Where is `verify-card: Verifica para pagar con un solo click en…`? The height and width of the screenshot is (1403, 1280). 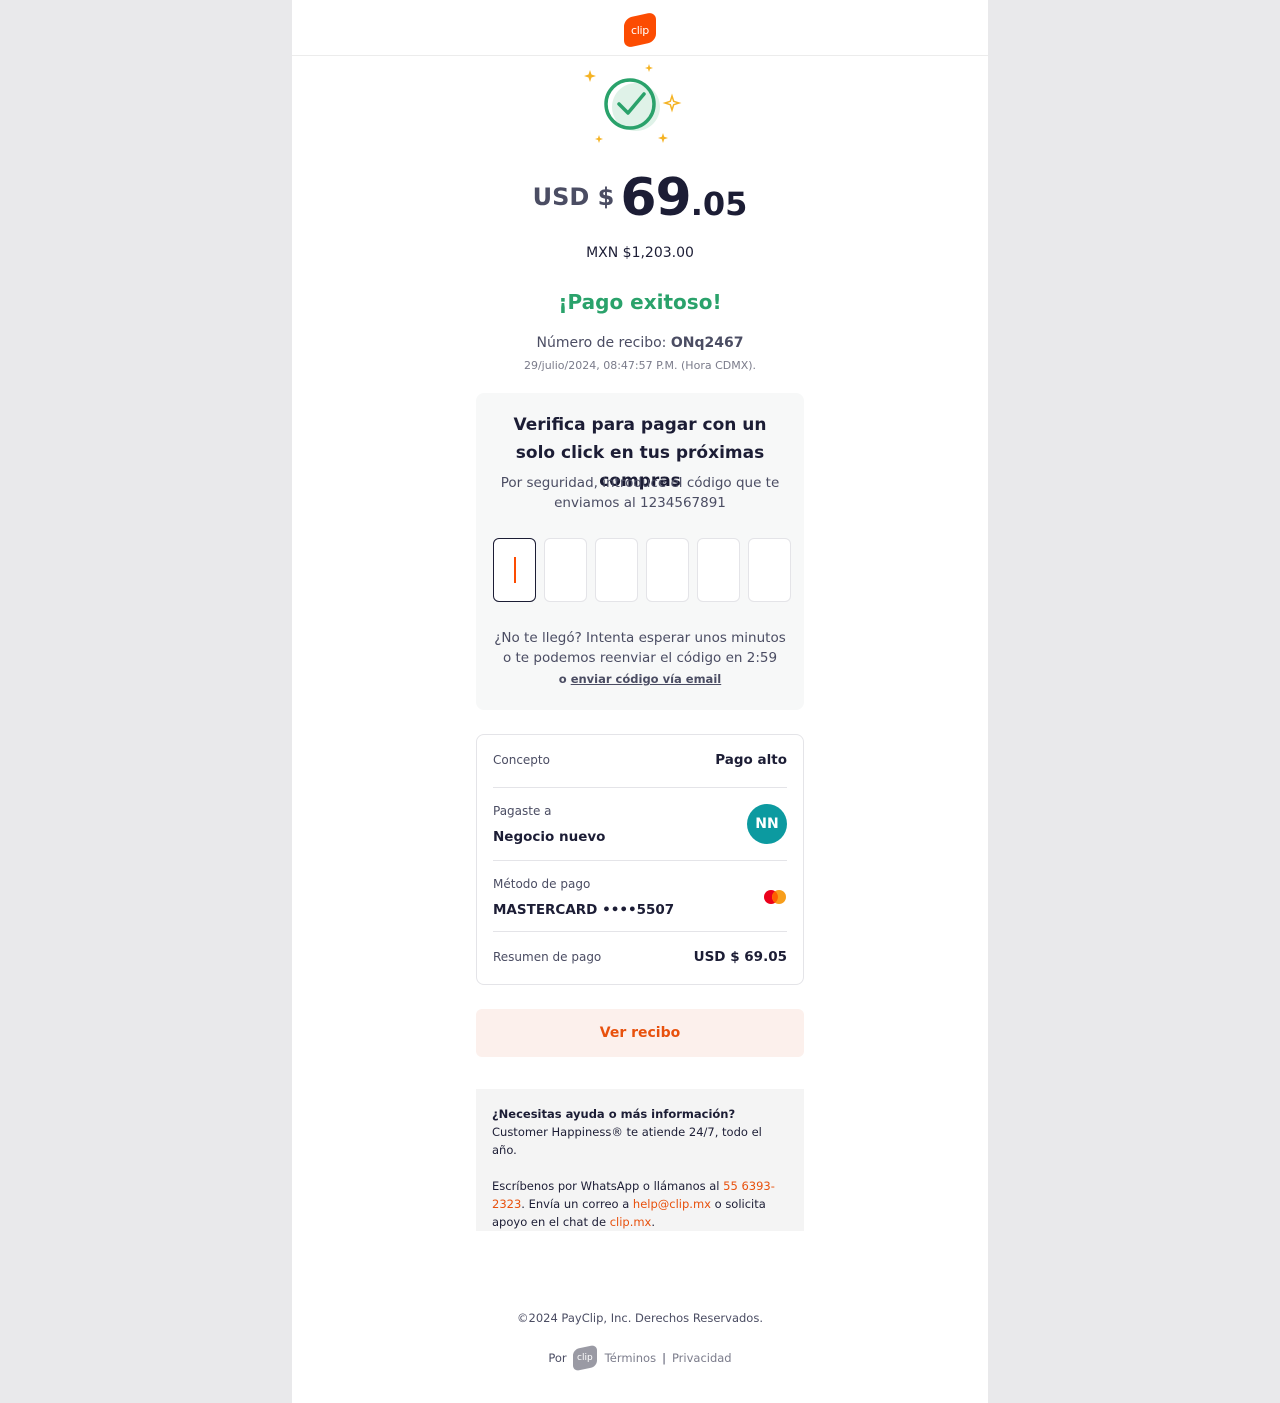 verify-card: Verifica para pagar con un solo click en… is located at coordinates (640, 551).